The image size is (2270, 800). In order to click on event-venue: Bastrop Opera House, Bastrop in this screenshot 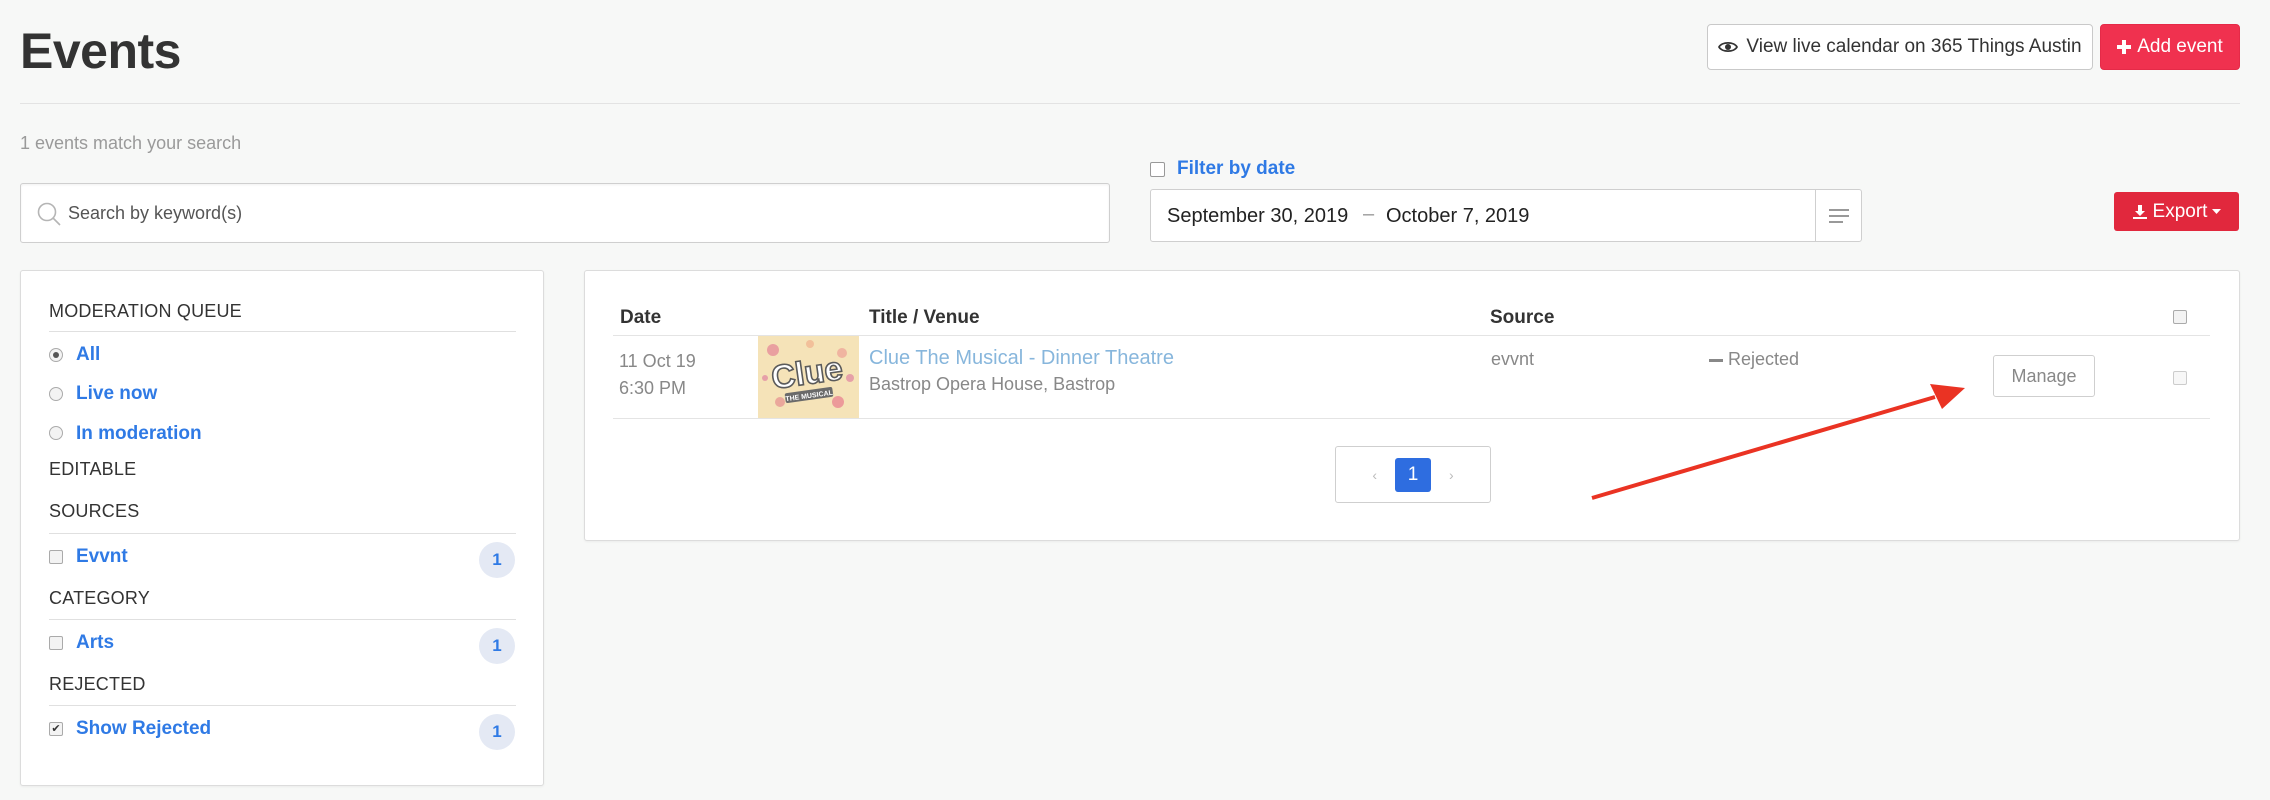, I will do `click(992, 384)`.